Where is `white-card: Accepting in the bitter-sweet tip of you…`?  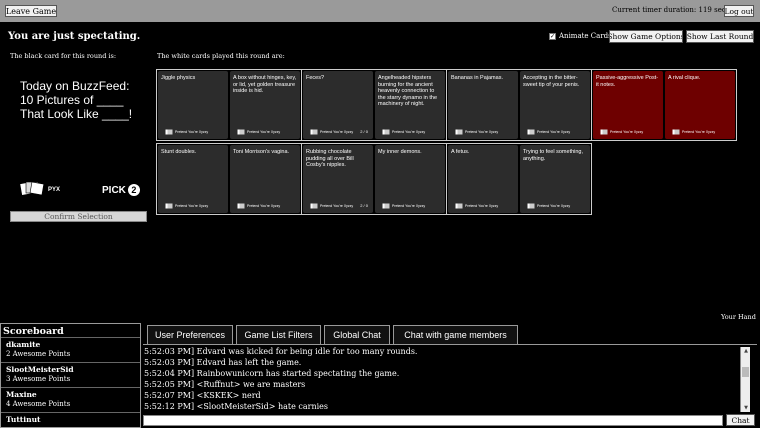
white-card: Accepting in the bitter-sweet tip of you… is located at coordinates (555, 105).